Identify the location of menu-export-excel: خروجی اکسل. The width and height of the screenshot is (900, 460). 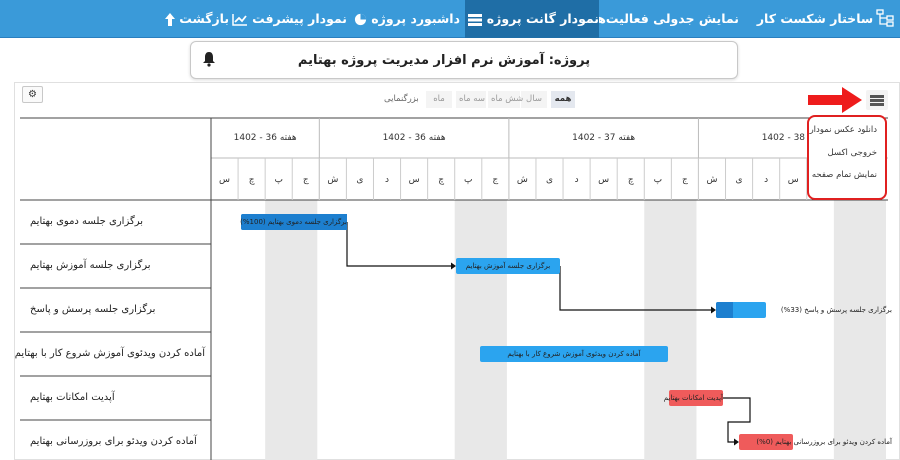
(852, 153).